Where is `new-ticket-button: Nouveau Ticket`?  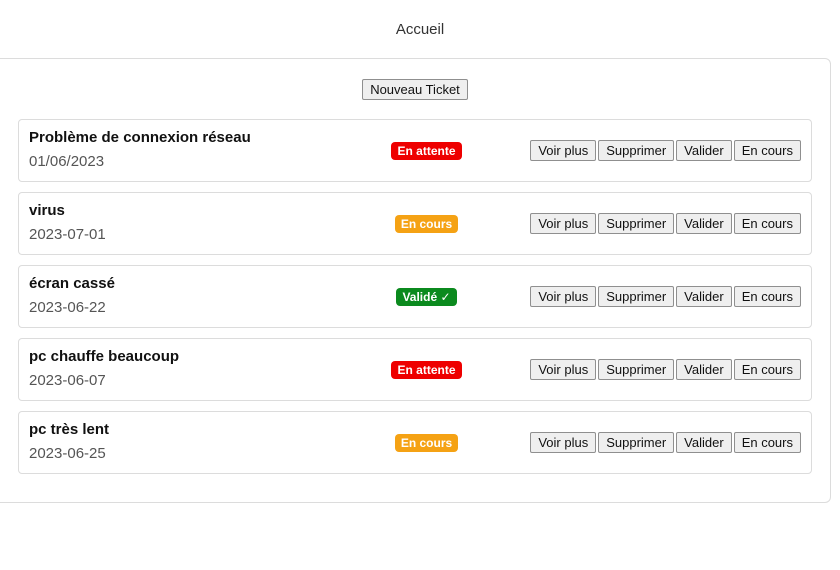
new-ticket-button: Nouveau Ticket is located at coordinates (415, 89).